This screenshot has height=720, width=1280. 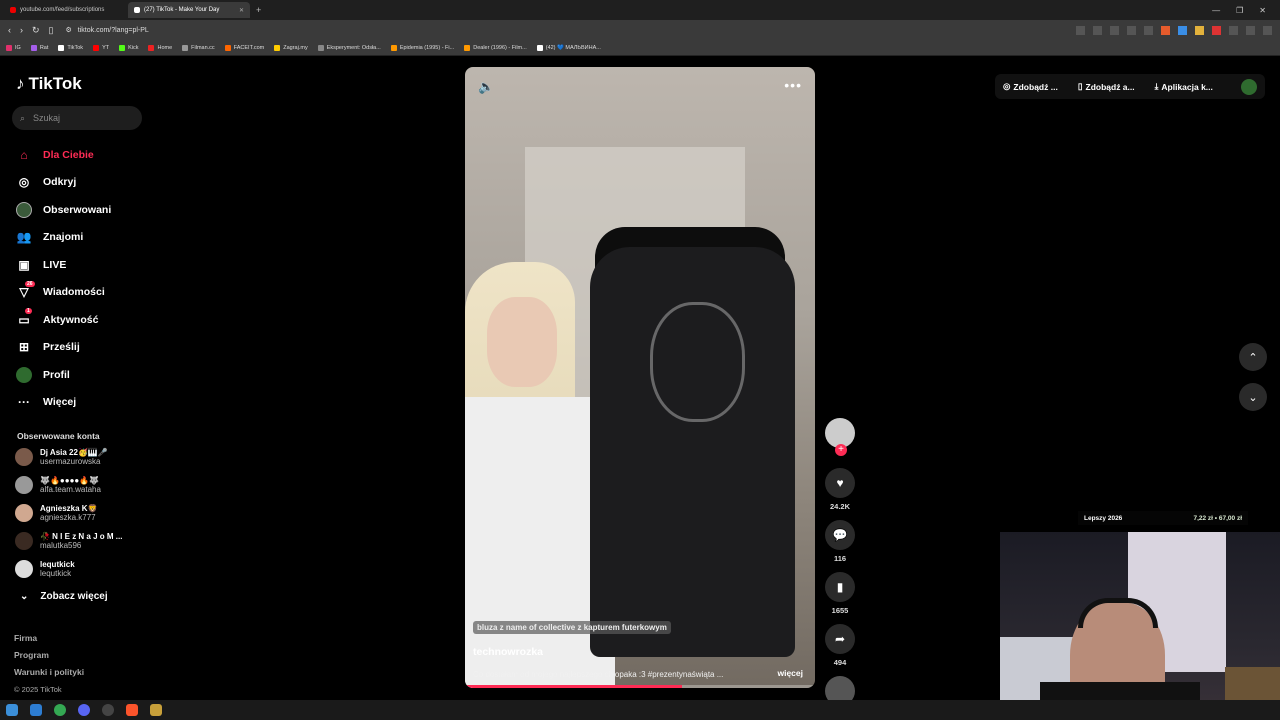 I want to click on sidebar-item-dla-ciebie: ⌂ Dla Ciebie, so click(x=63, y=155).